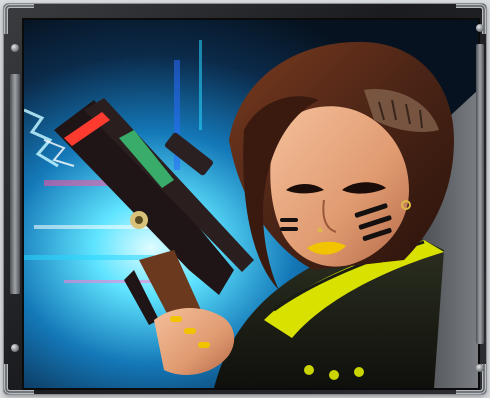 This screenshot has height=398, width=490. What do you see at coordinates (15, 184) in the screenshot?
I see `left-hinge` at bounding box center [15, 184].